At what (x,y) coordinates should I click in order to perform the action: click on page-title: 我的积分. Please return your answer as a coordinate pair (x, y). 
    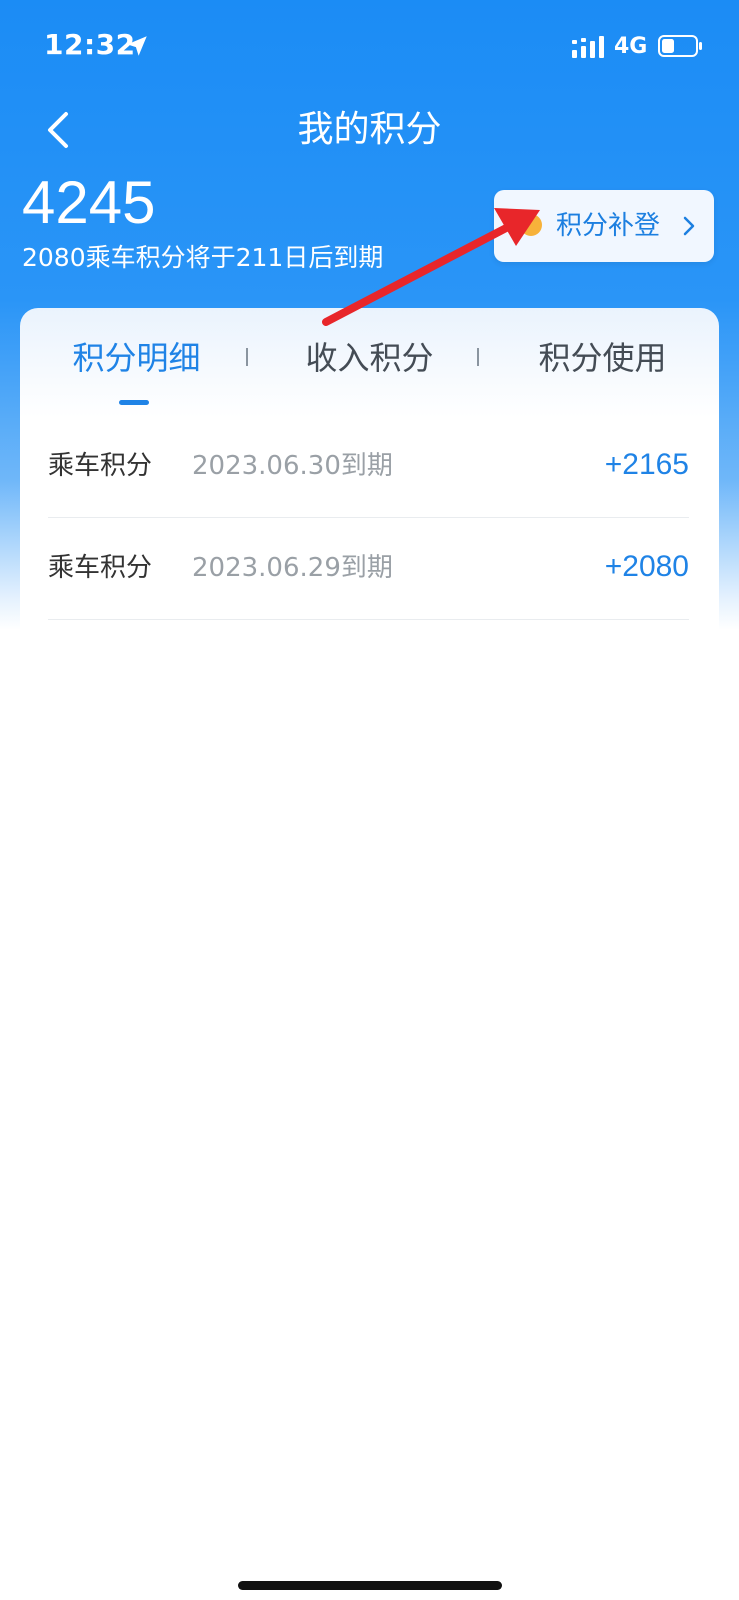
    Looking at the image, I should click on (369, 129).